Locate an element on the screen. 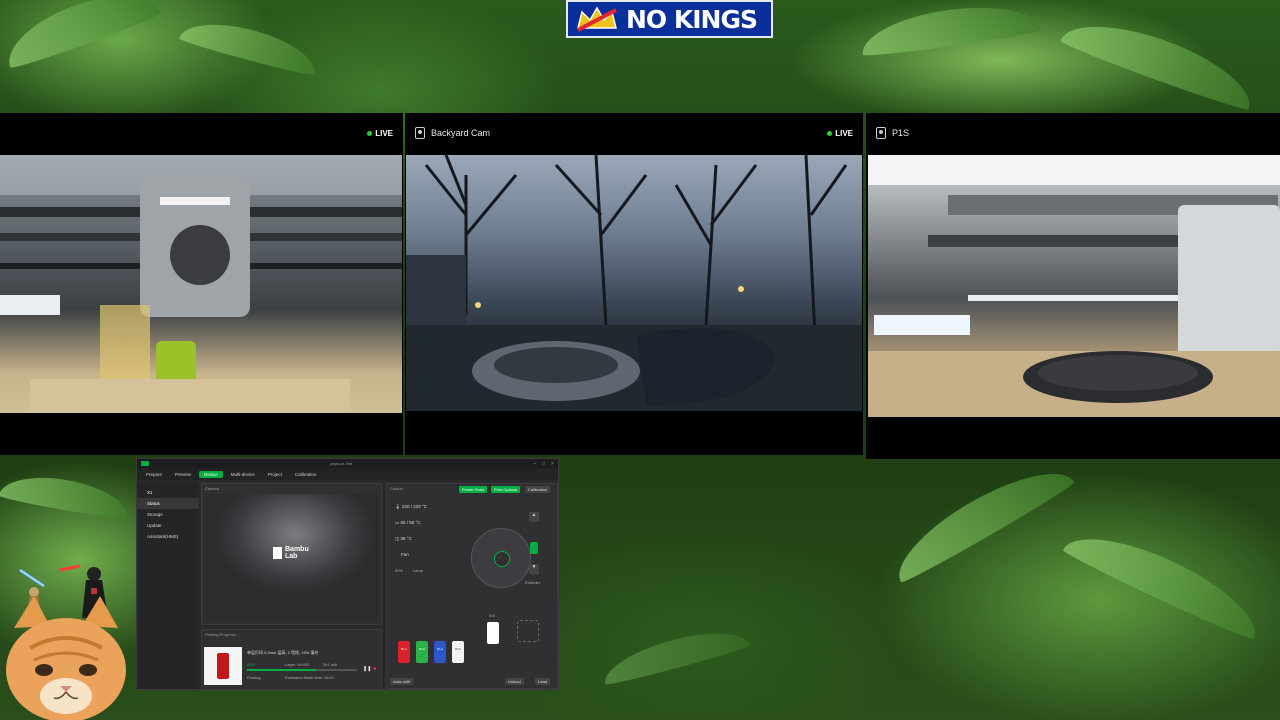 The width and height of the screenshot is (1280, 720). layer-info: Layer: 94/400 is located at coordinates (297, 664).